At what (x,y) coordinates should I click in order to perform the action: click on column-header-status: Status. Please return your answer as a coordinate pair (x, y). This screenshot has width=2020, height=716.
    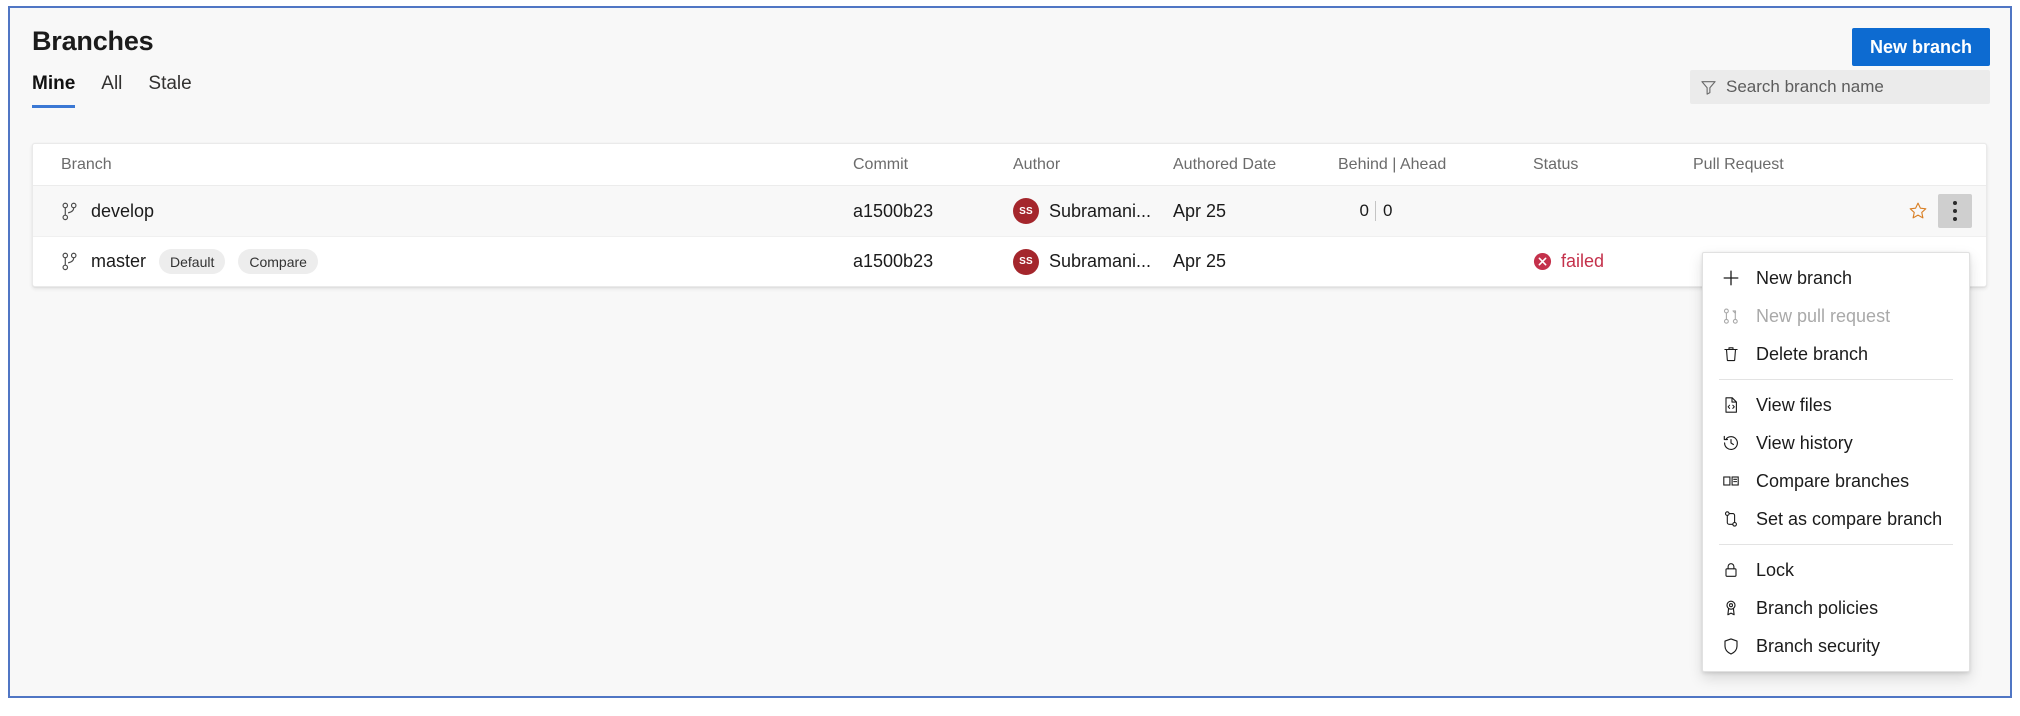
    Looking at the image, I should click on (1556, 164).